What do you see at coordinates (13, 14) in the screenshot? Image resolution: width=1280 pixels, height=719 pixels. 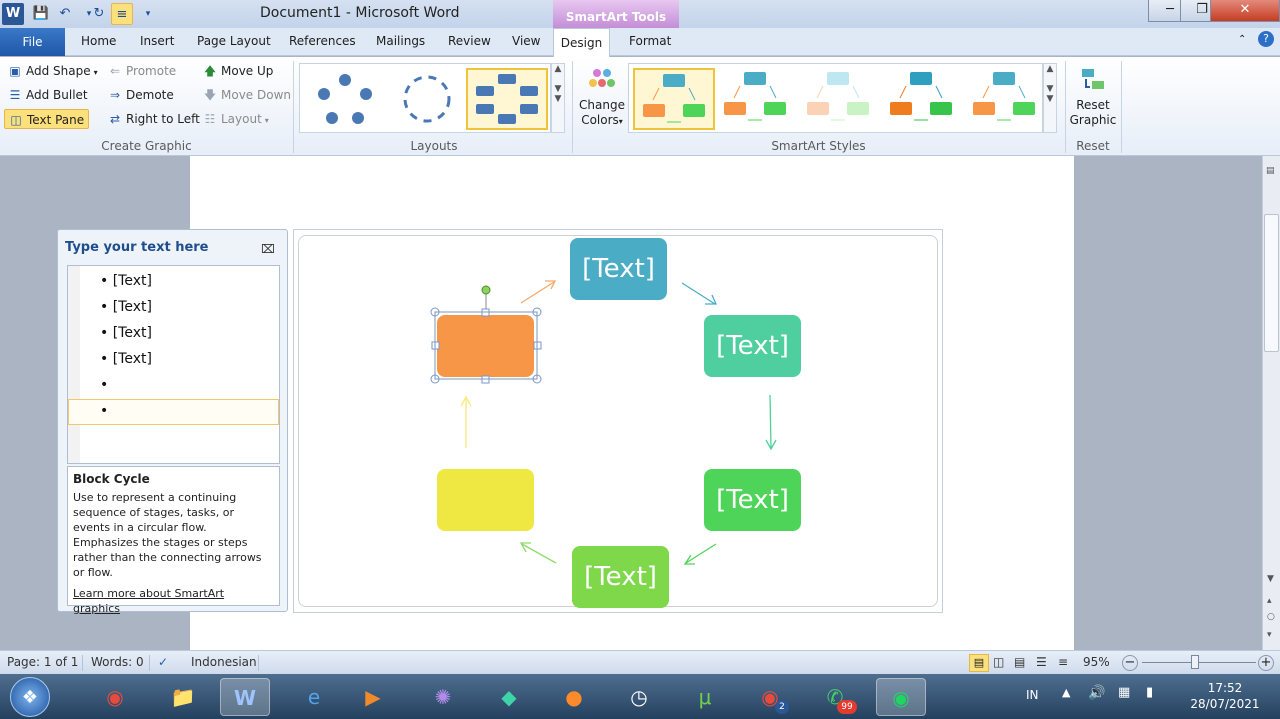 I see `word-app-icon: W` at bounding box center [13, 14].